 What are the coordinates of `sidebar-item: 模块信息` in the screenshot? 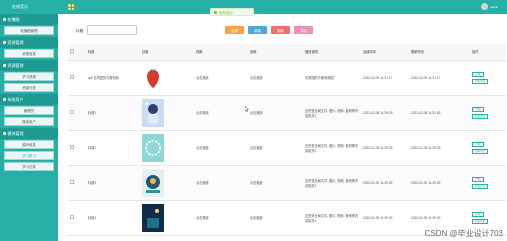 It's located at (29, 144).